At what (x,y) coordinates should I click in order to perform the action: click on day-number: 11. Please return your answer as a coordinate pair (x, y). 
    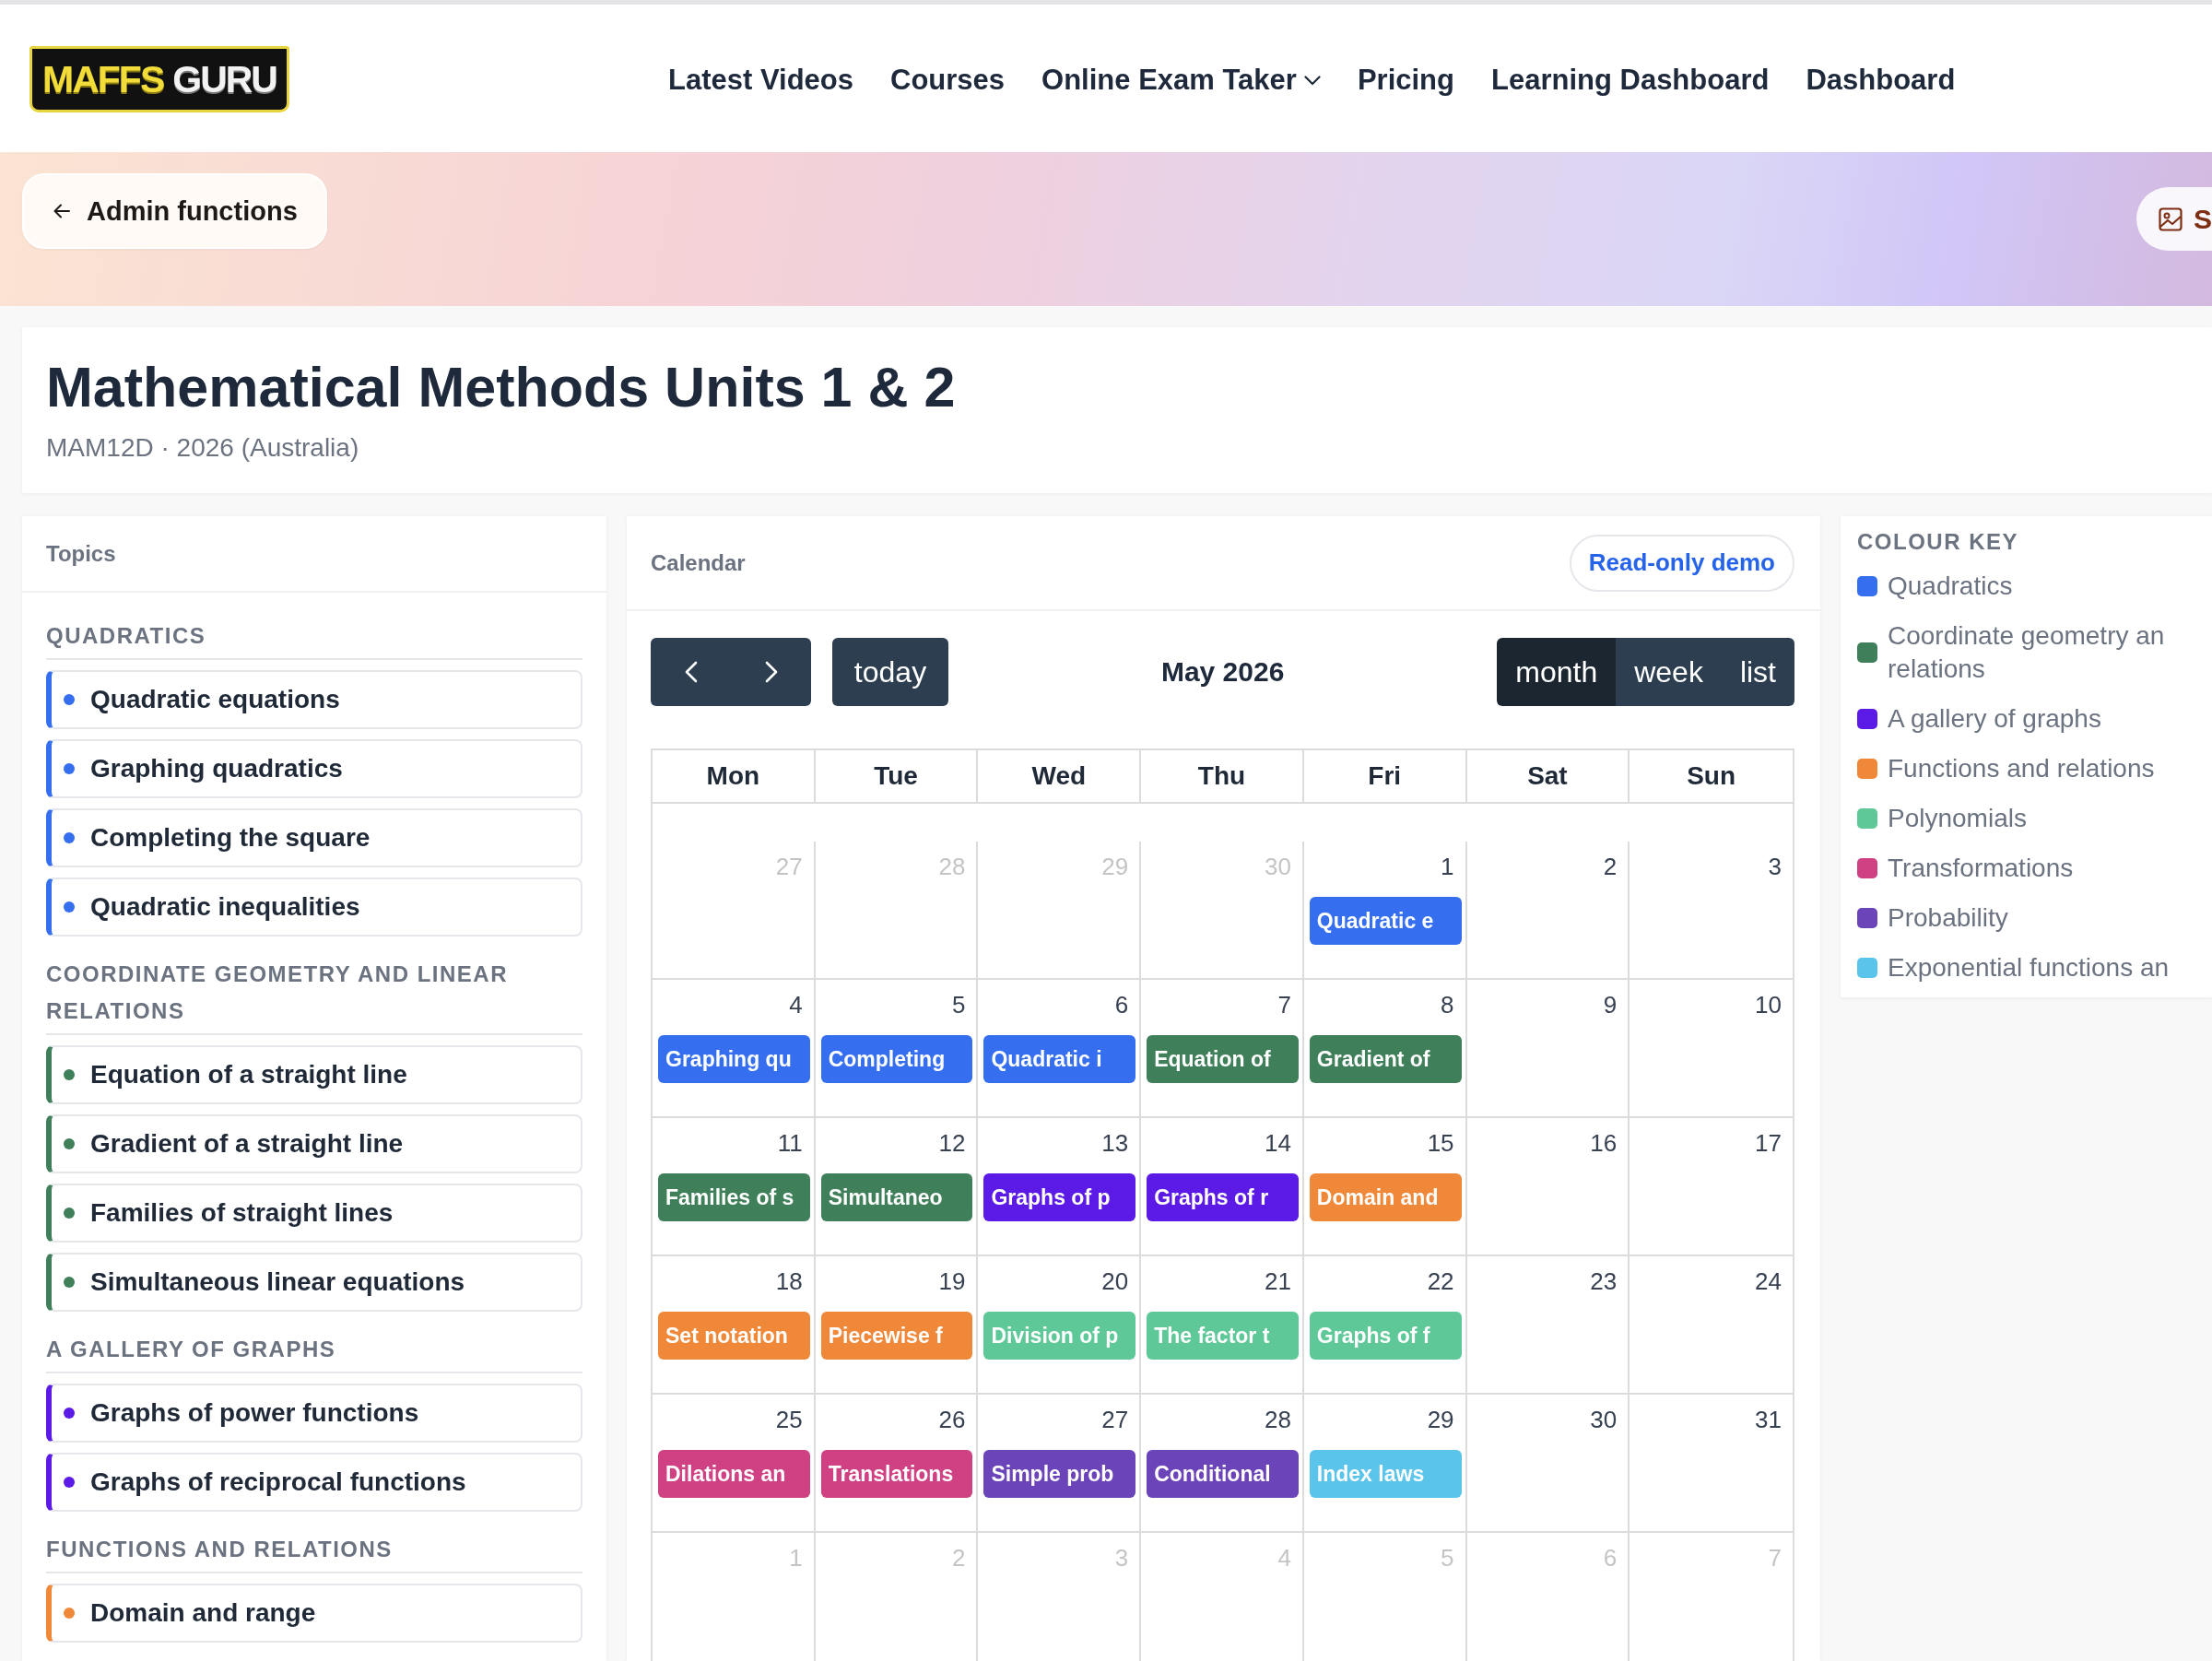
    Looking at the image, I should click on (790, 1143).